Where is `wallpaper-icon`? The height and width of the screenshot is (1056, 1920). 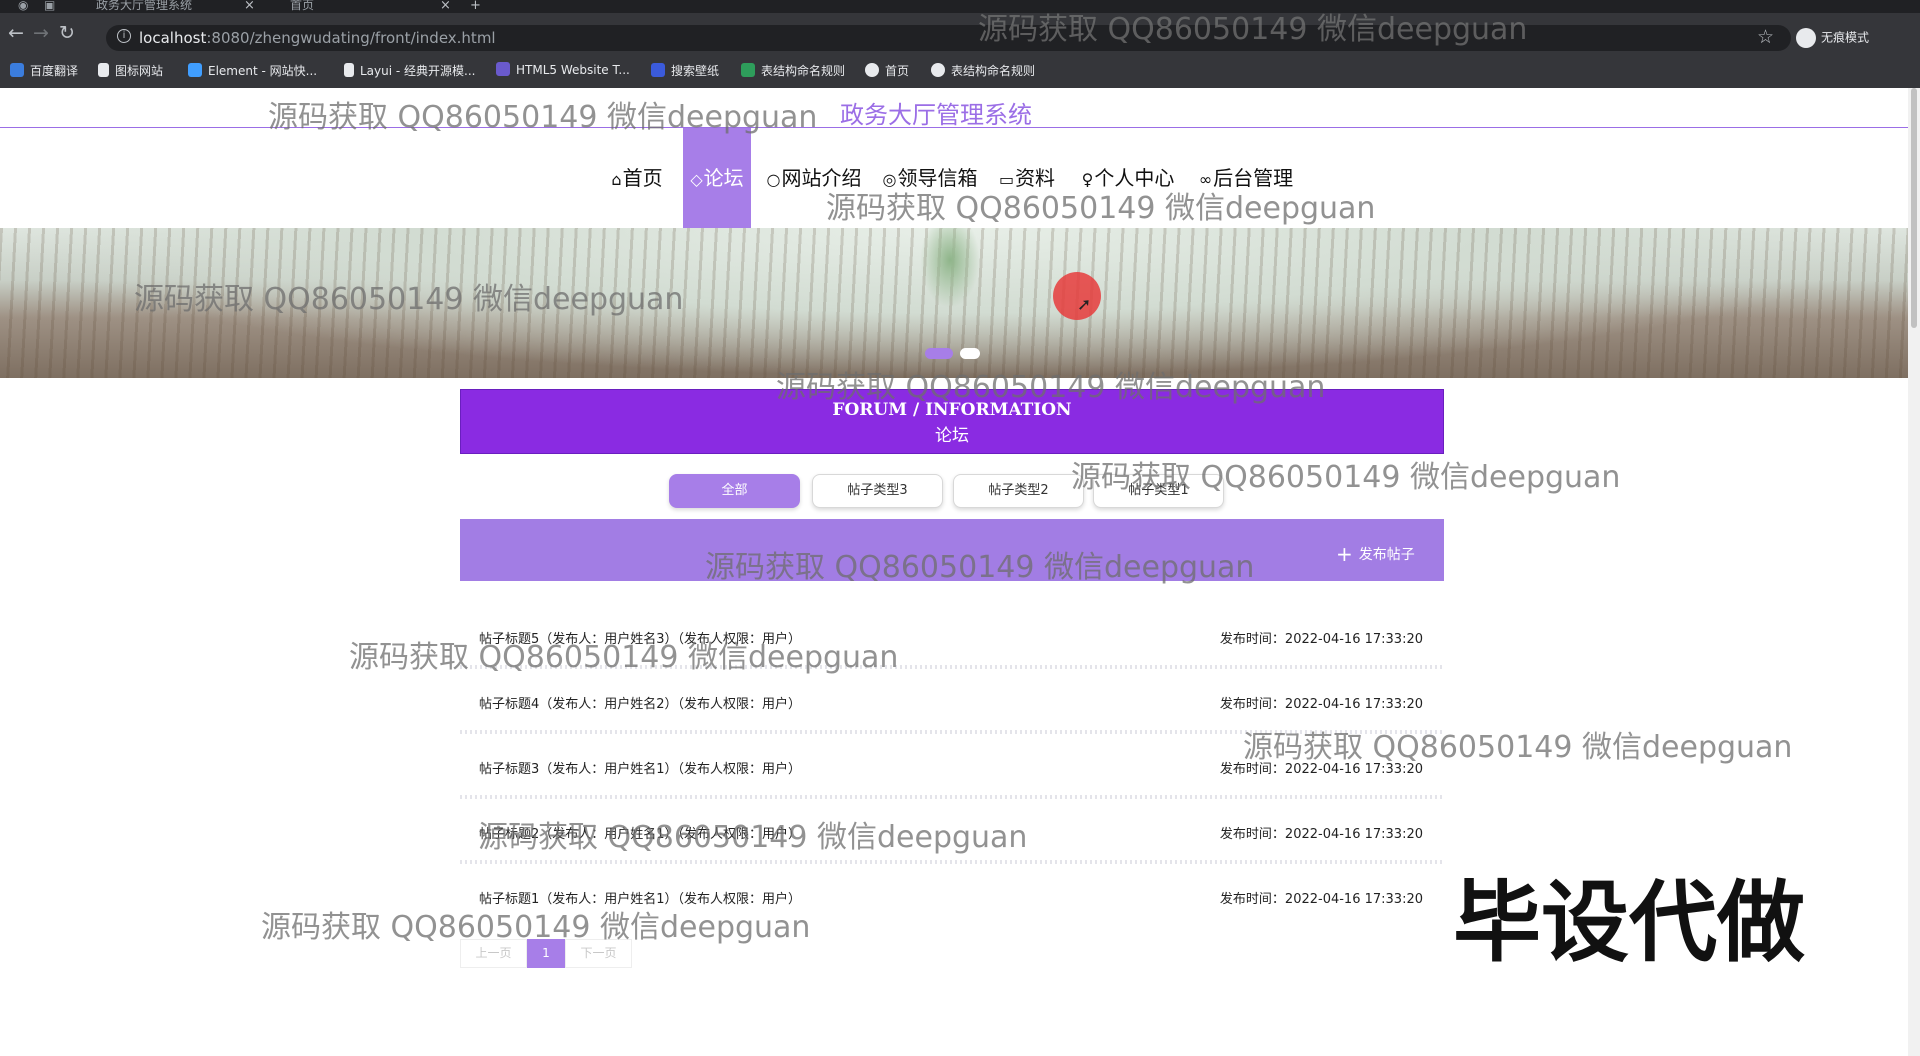
wallpaper-icon is located at coordinates (658, 70).